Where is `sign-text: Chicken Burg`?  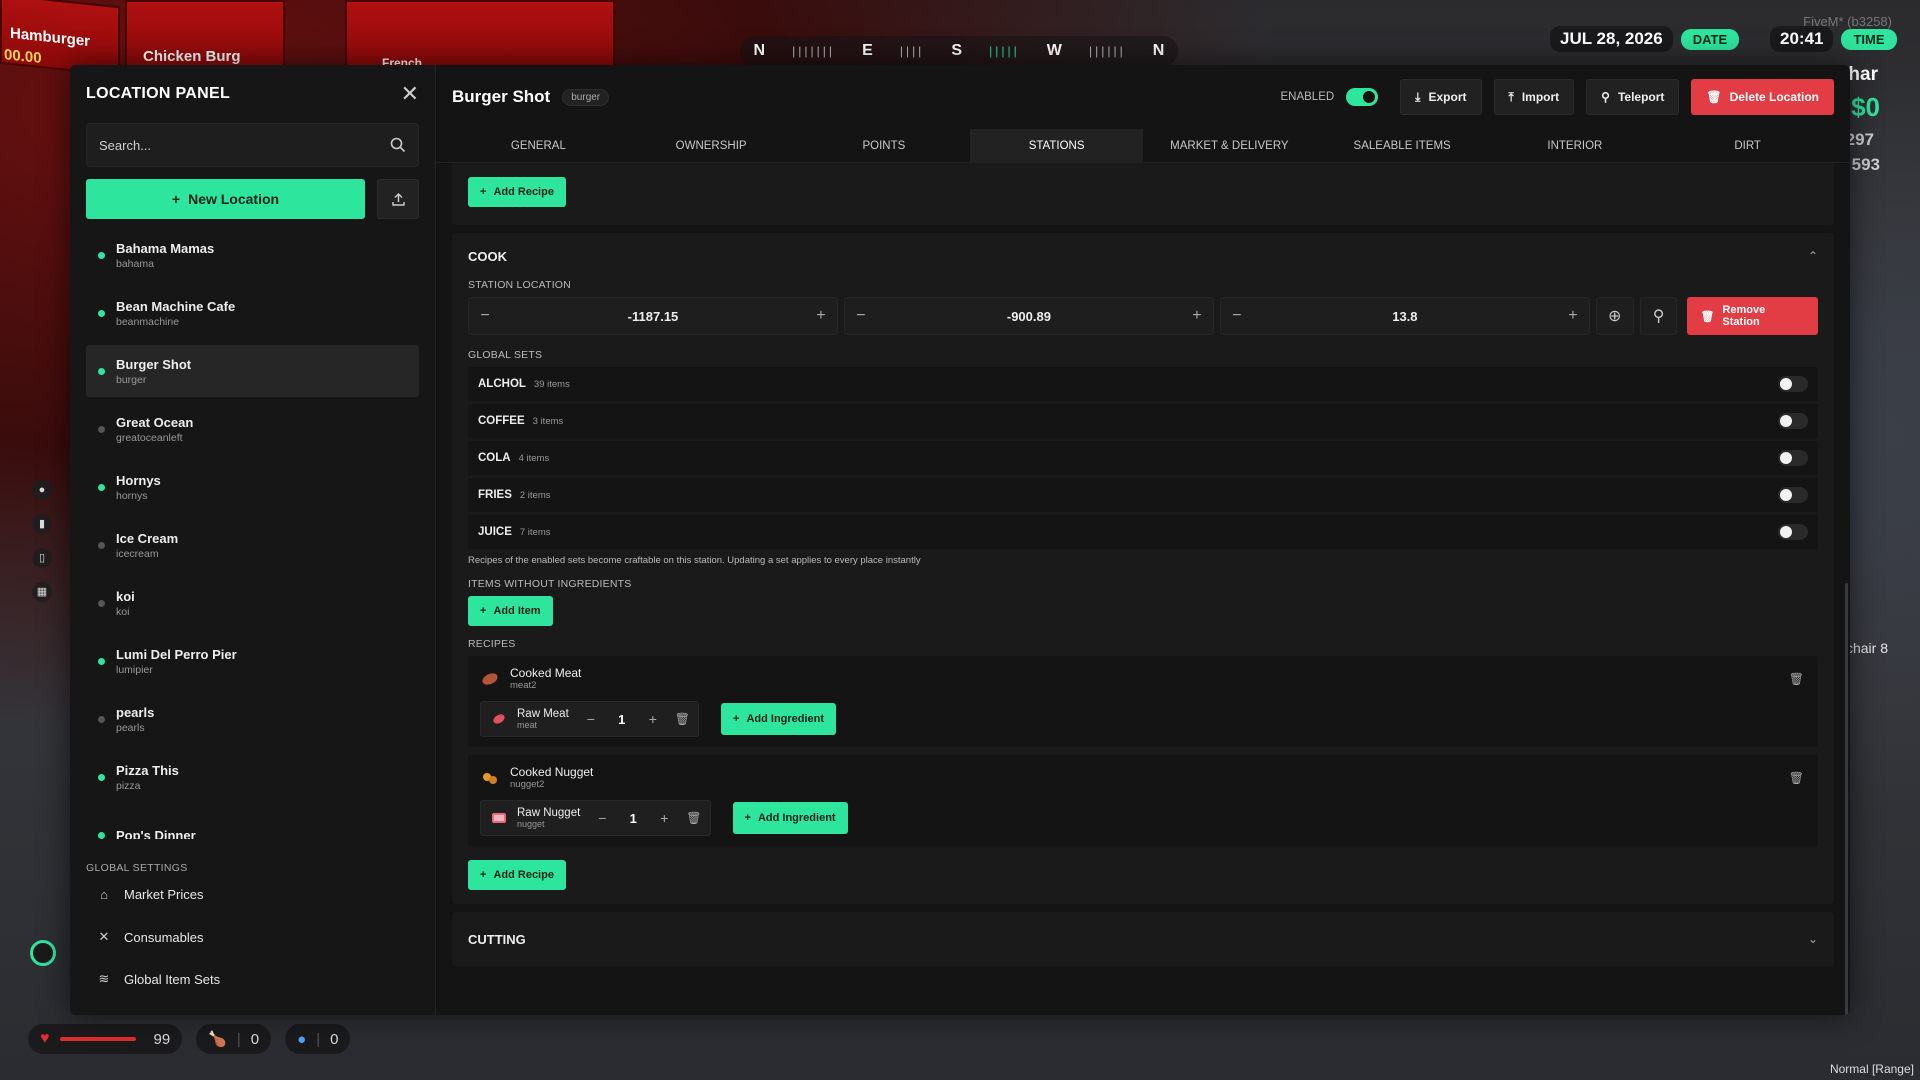 sign-text: Chicken Burg is located at coordinates (192, 56).